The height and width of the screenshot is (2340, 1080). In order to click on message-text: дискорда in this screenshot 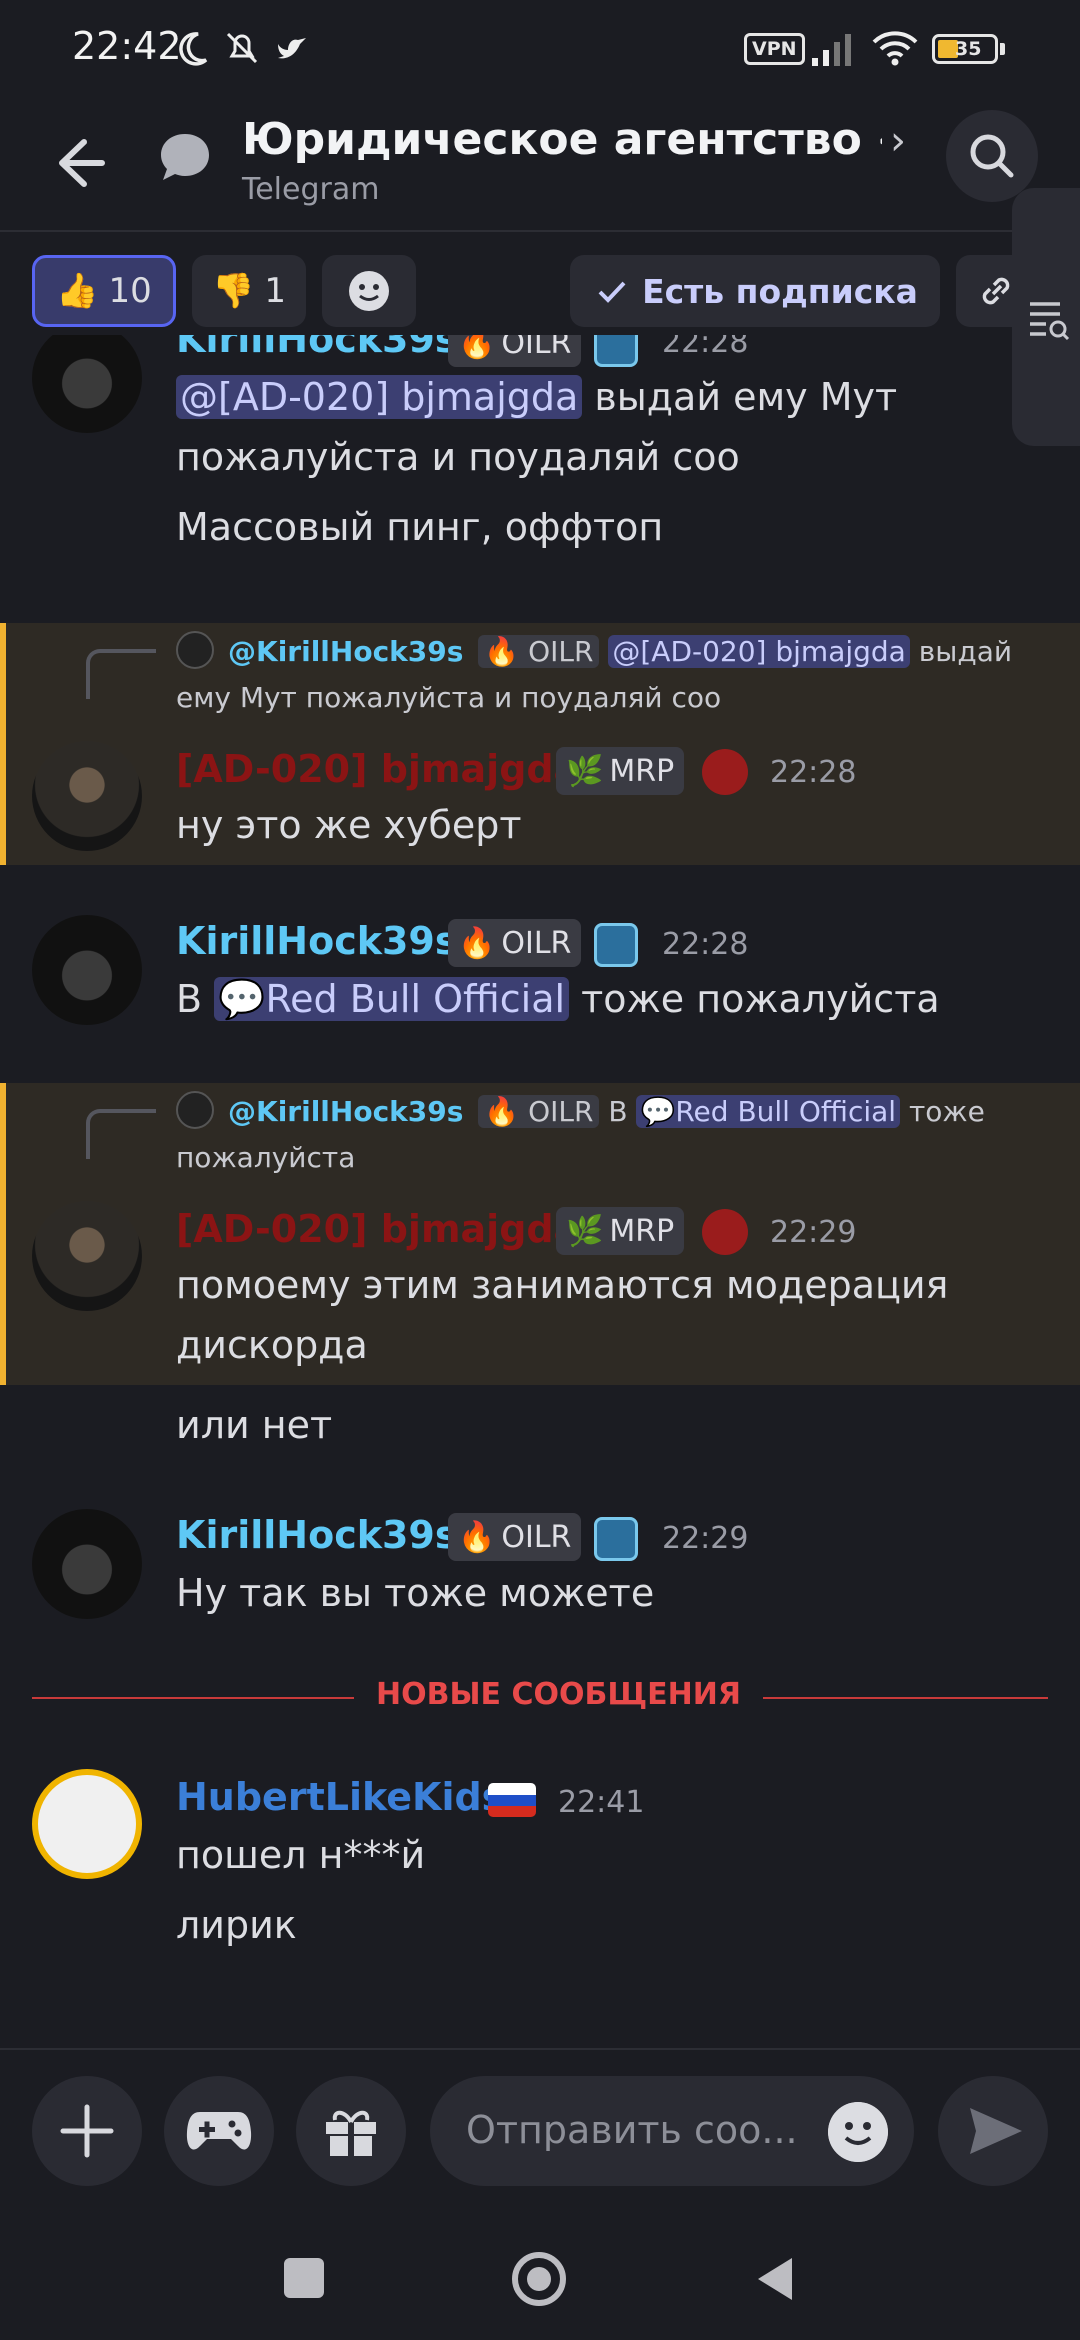, I will do `click(272, 1345)`.